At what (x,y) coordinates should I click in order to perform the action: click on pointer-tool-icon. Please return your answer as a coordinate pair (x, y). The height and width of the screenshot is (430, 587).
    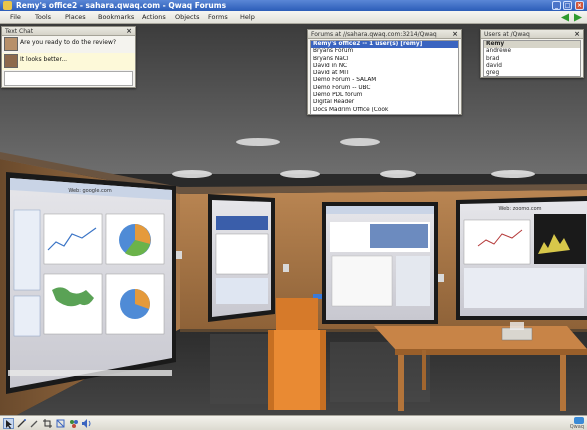
    Looking at the image, I should click on (8, 423).